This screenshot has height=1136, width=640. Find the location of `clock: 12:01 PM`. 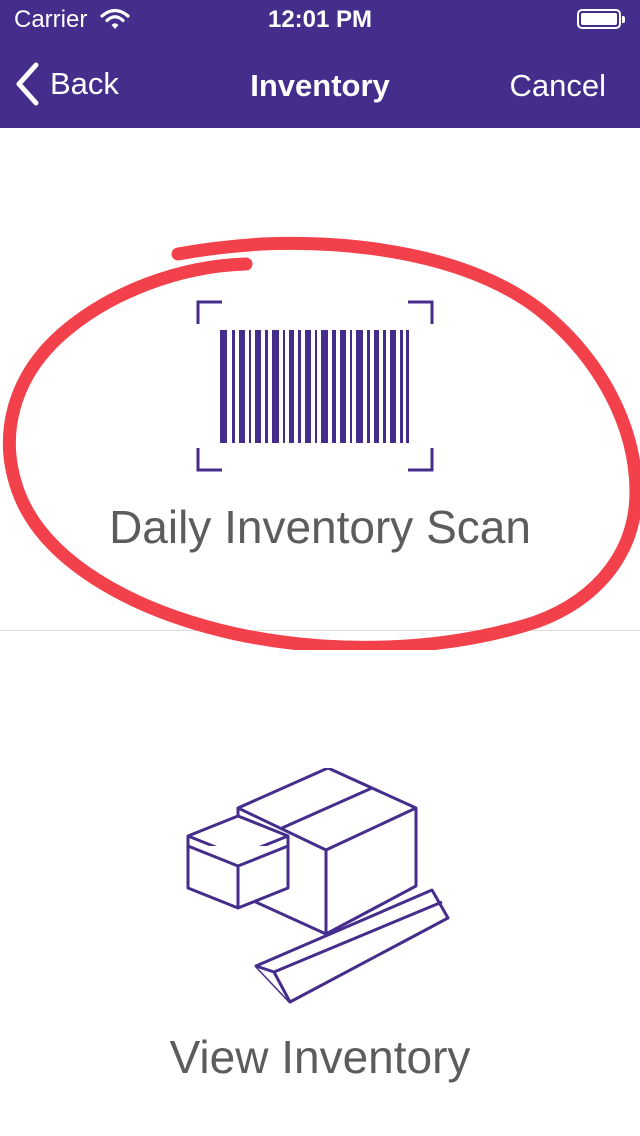

clock: 12:01 PM is located at coordinates (320, 19).